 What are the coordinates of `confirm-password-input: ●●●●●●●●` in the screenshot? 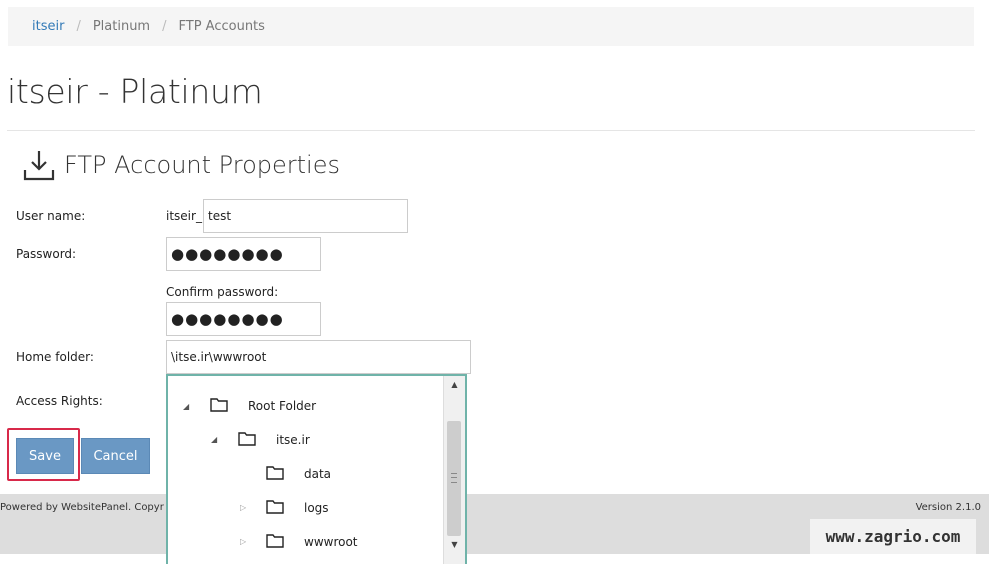 It's located at (243, 319).